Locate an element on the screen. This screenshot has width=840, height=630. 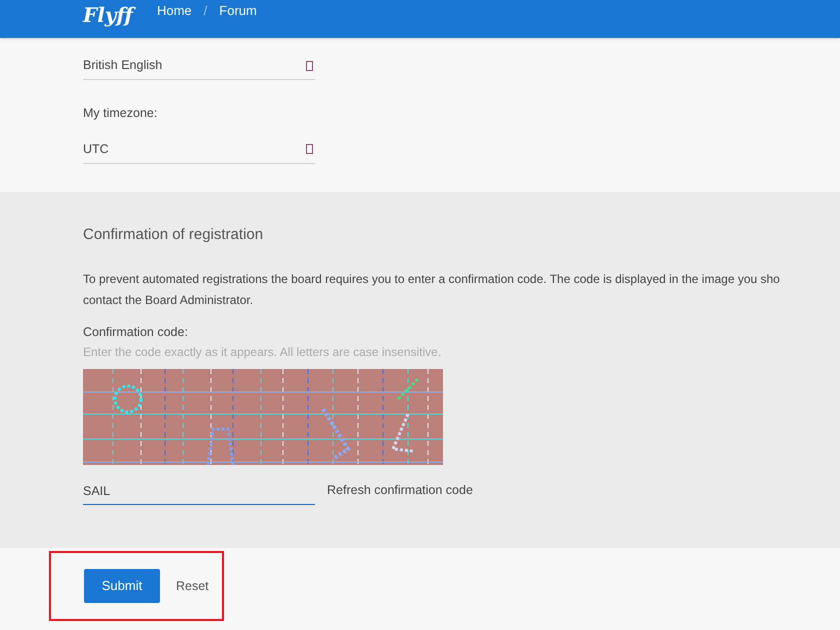
field-label: My timezone: is located at coordinates (120, 113).